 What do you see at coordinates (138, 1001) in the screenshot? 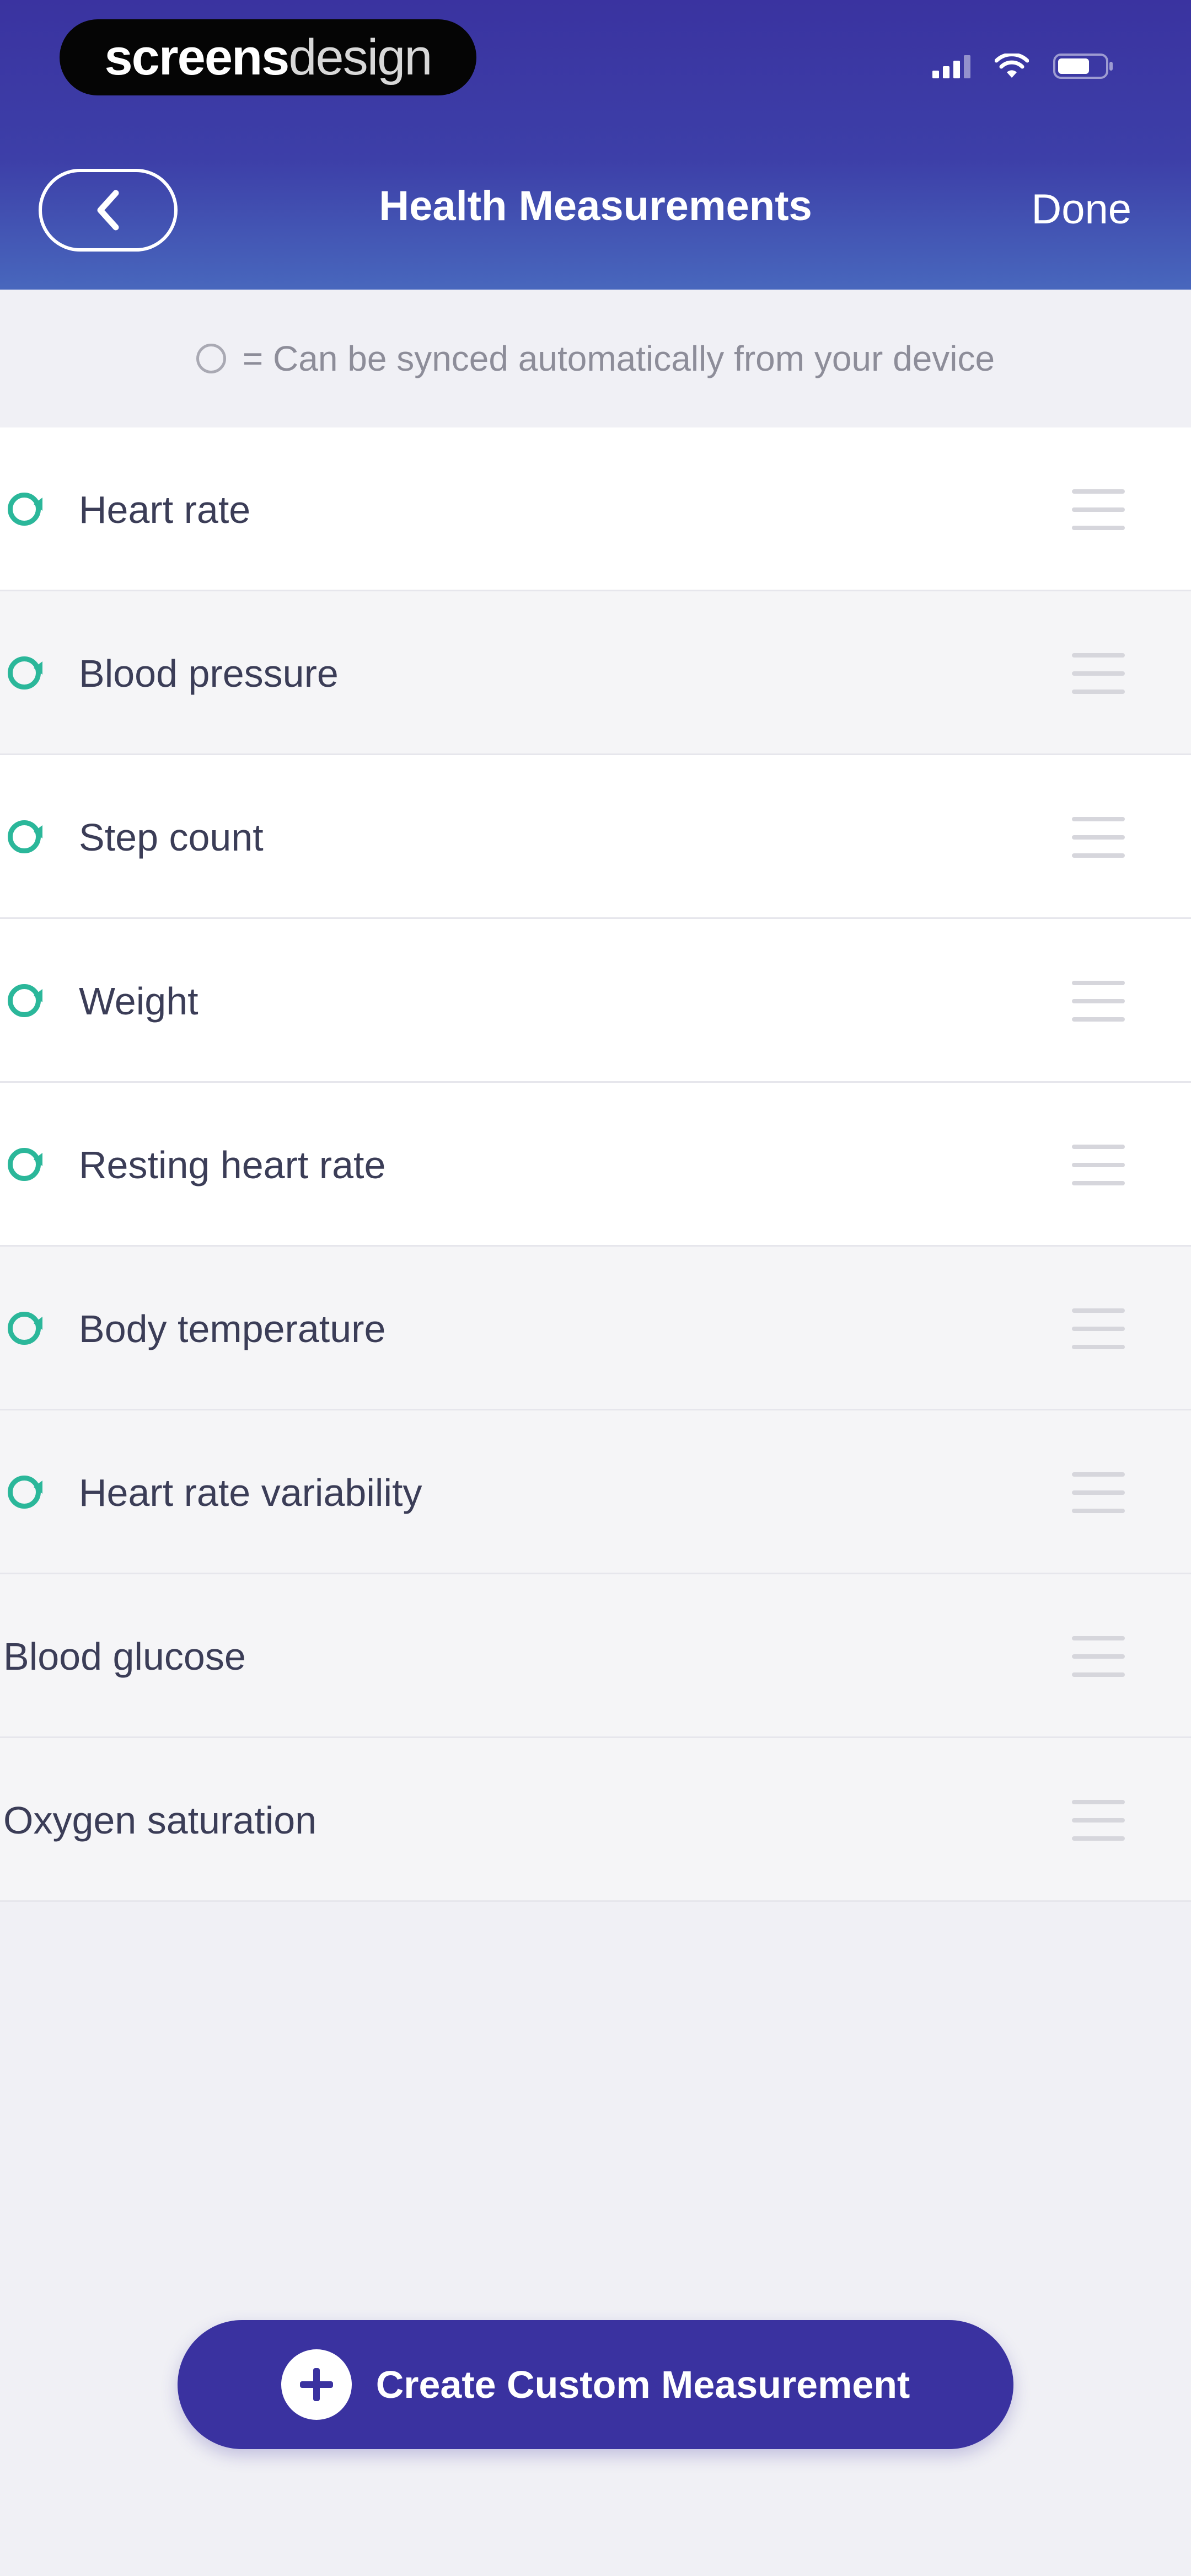
I see `measurement-label: Weight` at bounding box center [138, 1001].